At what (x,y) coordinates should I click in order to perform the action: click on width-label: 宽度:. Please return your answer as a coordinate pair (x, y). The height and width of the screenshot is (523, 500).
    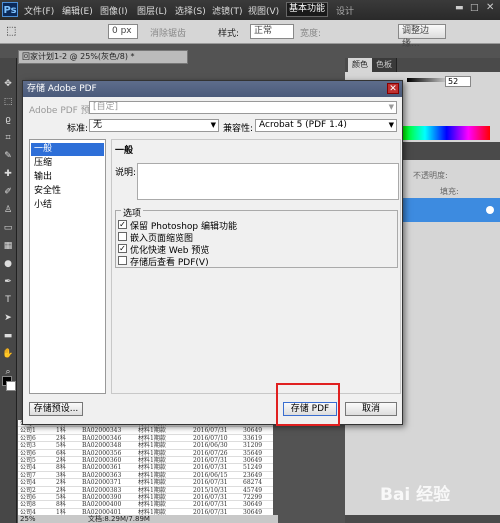
    Looking at the image, I should click on (311, 34).